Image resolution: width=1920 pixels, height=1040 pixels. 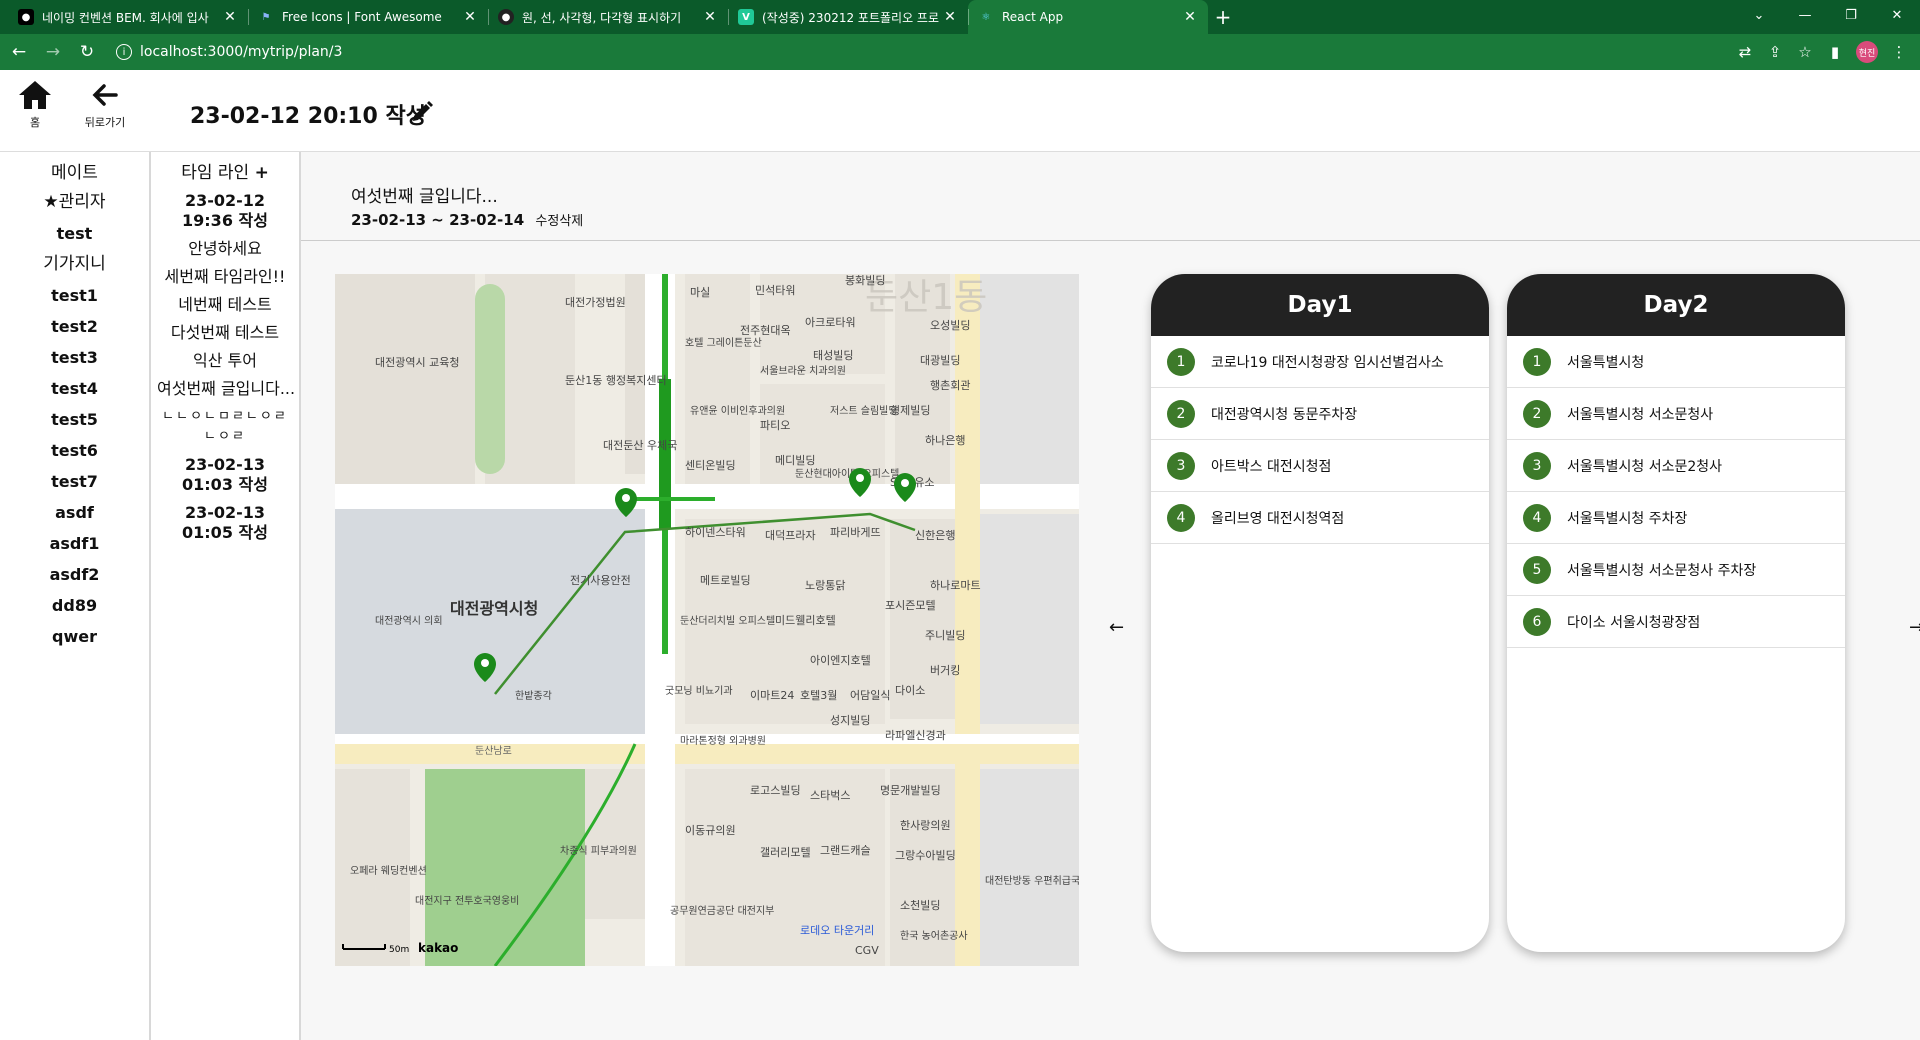 What do you see at coordinates (124, 52) in the screenshot?
I see `site-info-icon: i` at bounding box center [124, 52].